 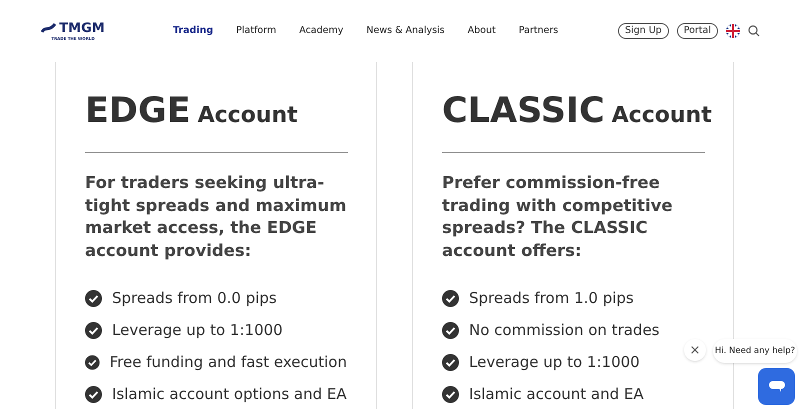 I want to click on header-button: Portal, so click(x=697, y=31).